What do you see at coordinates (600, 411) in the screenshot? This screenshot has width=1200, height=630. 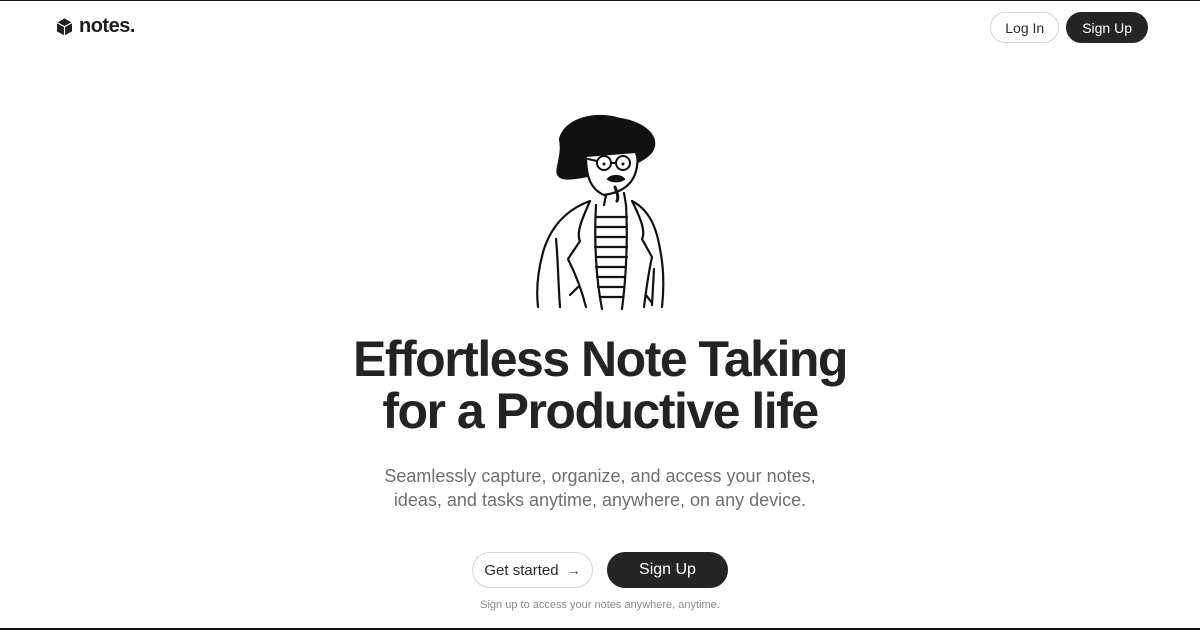 I see `headline-line-2: for a Productive life` at bounding box center [600, 411].